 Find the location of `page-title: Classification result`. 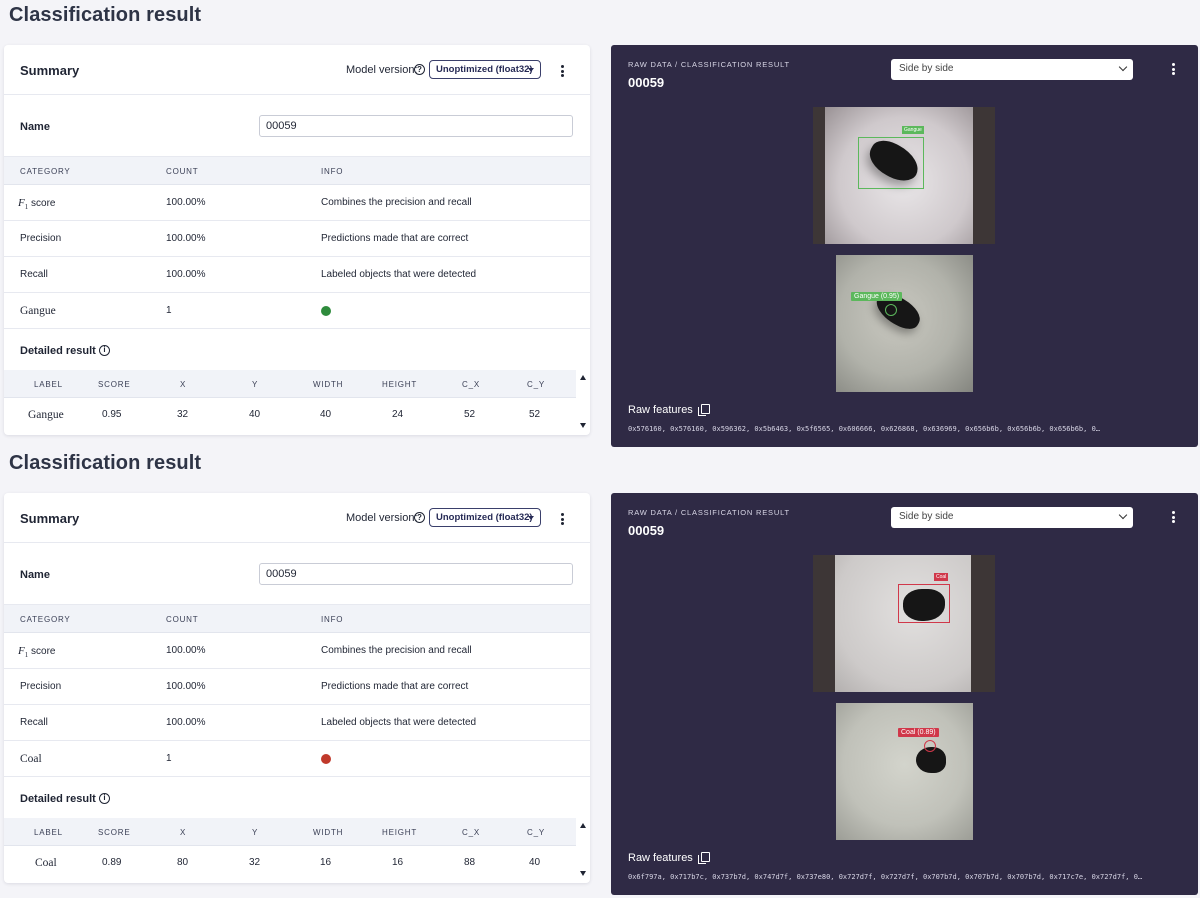

page-title: Classification result is located at coordinates (105, 15).